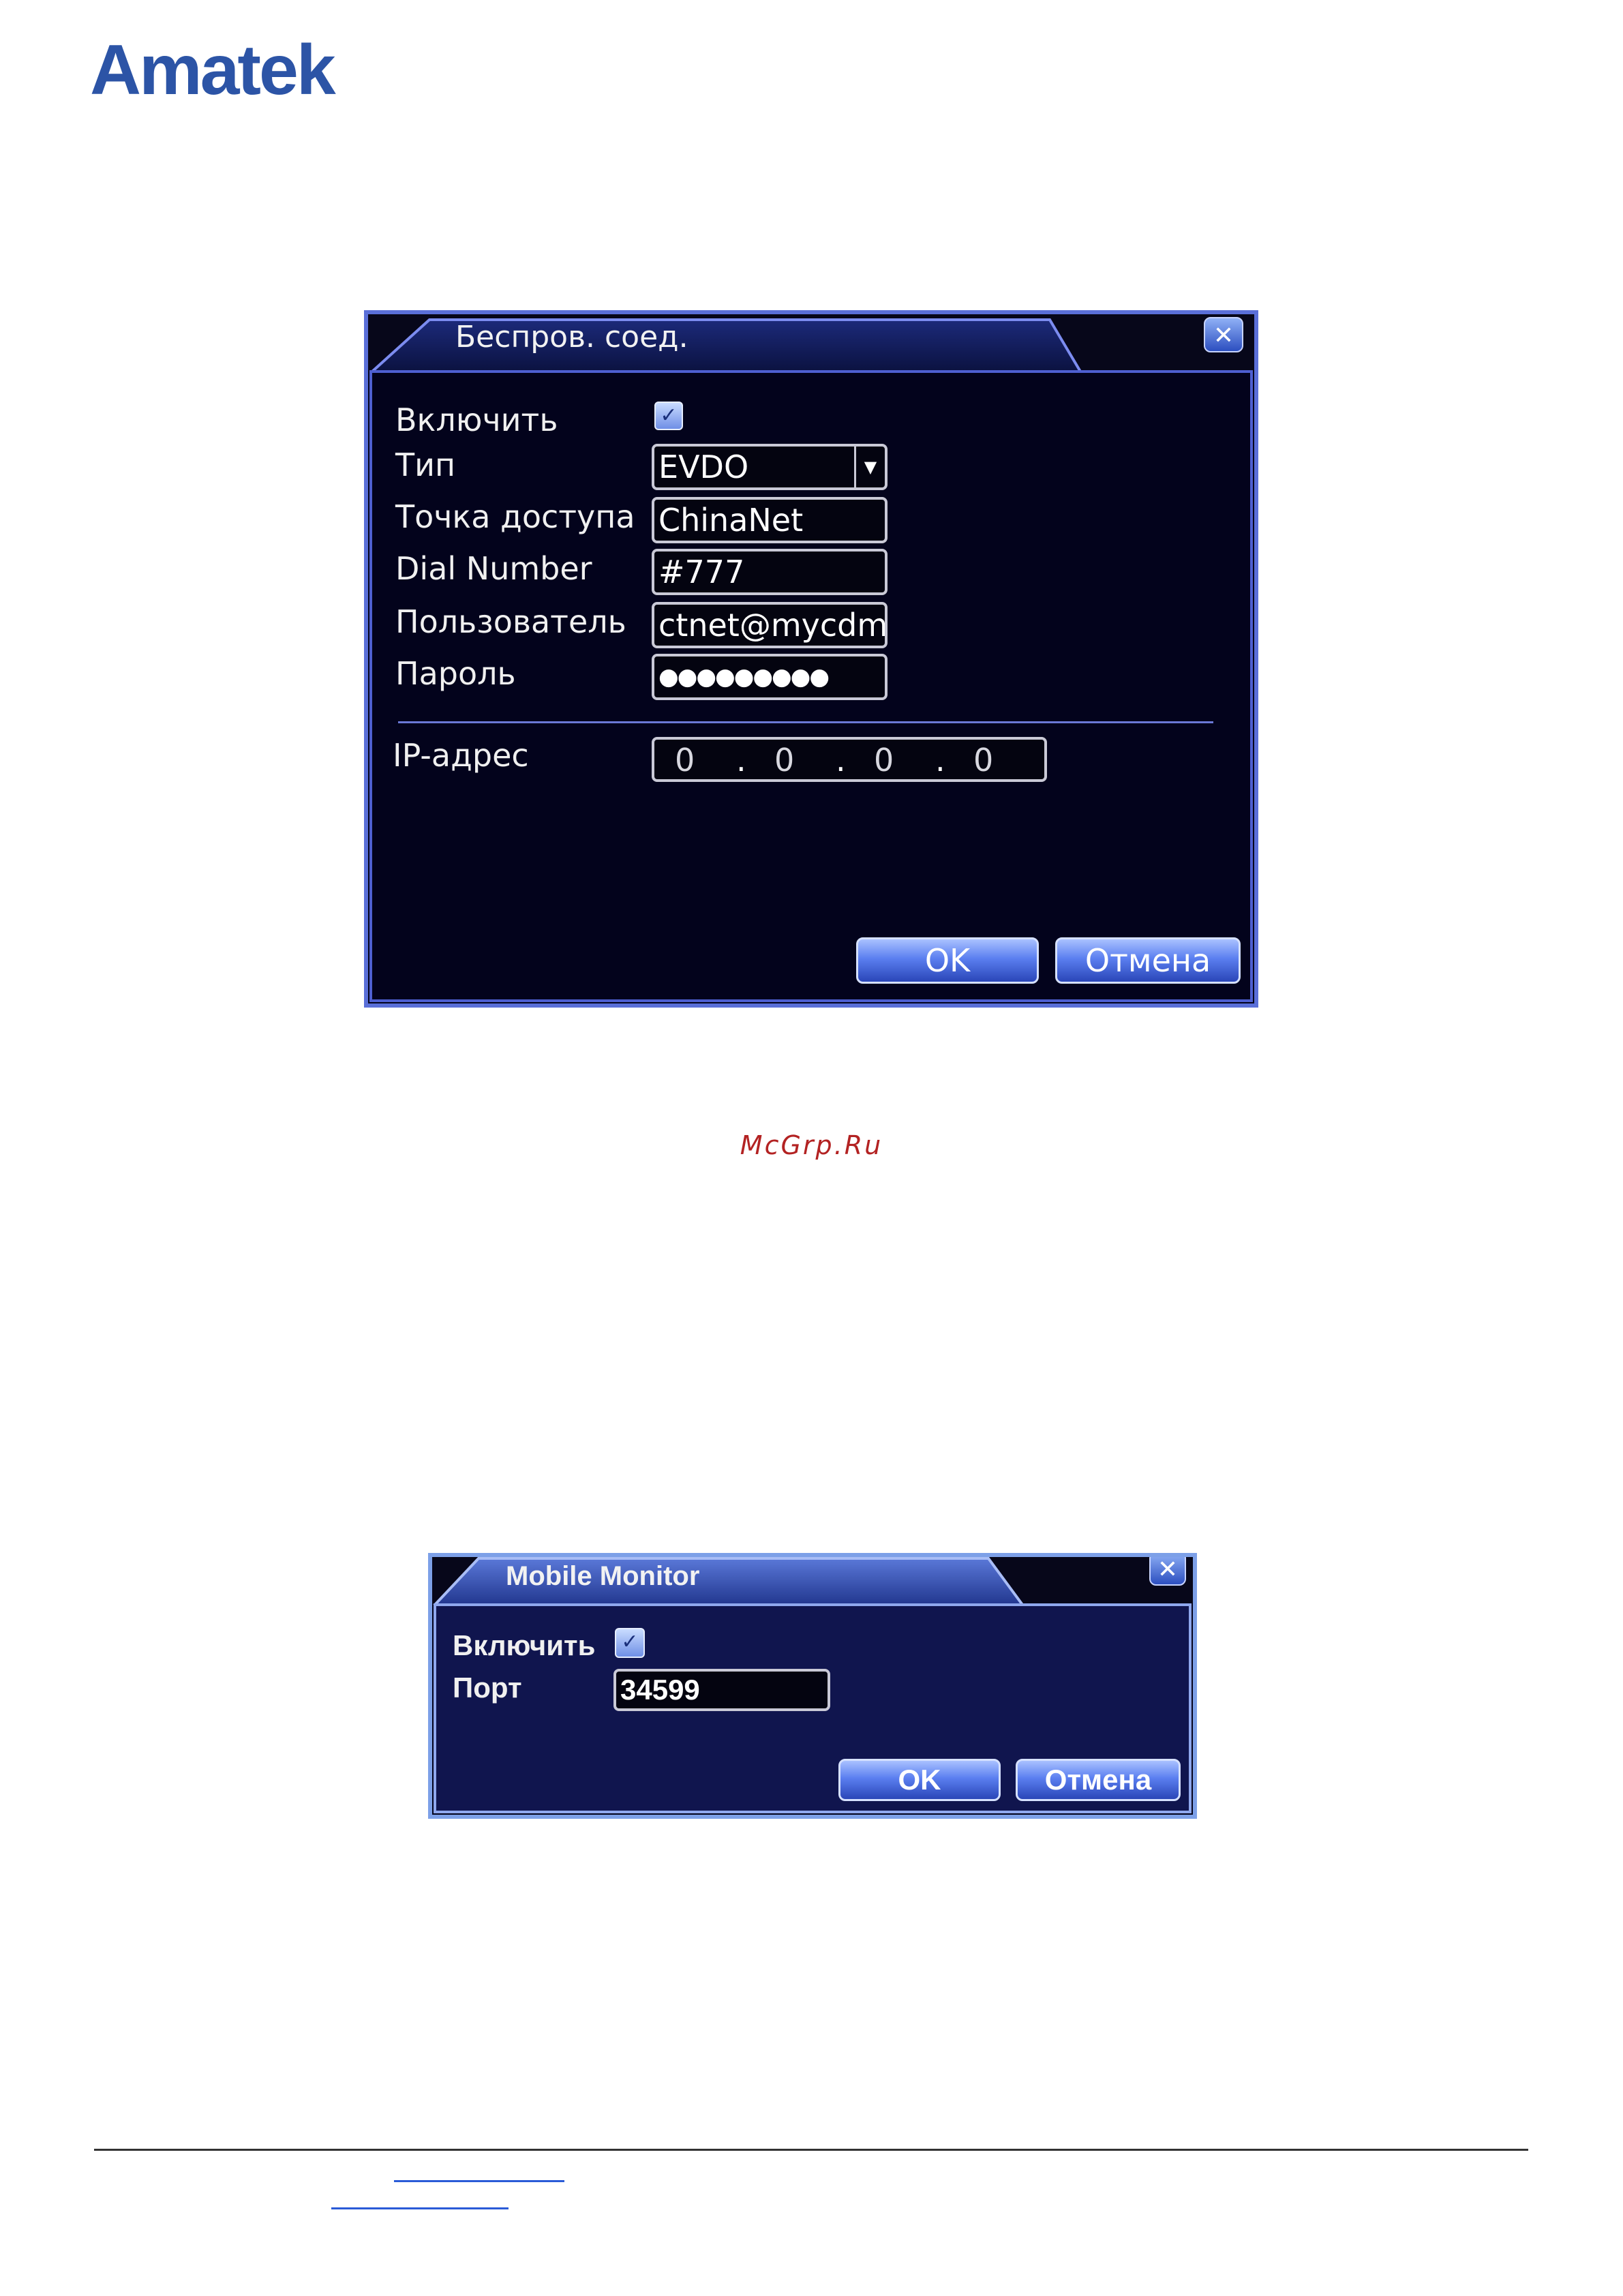 Image resolution: width=1623 pixels, height=2296 pixels. I want to click on footer-divider, so click(811, 2150).